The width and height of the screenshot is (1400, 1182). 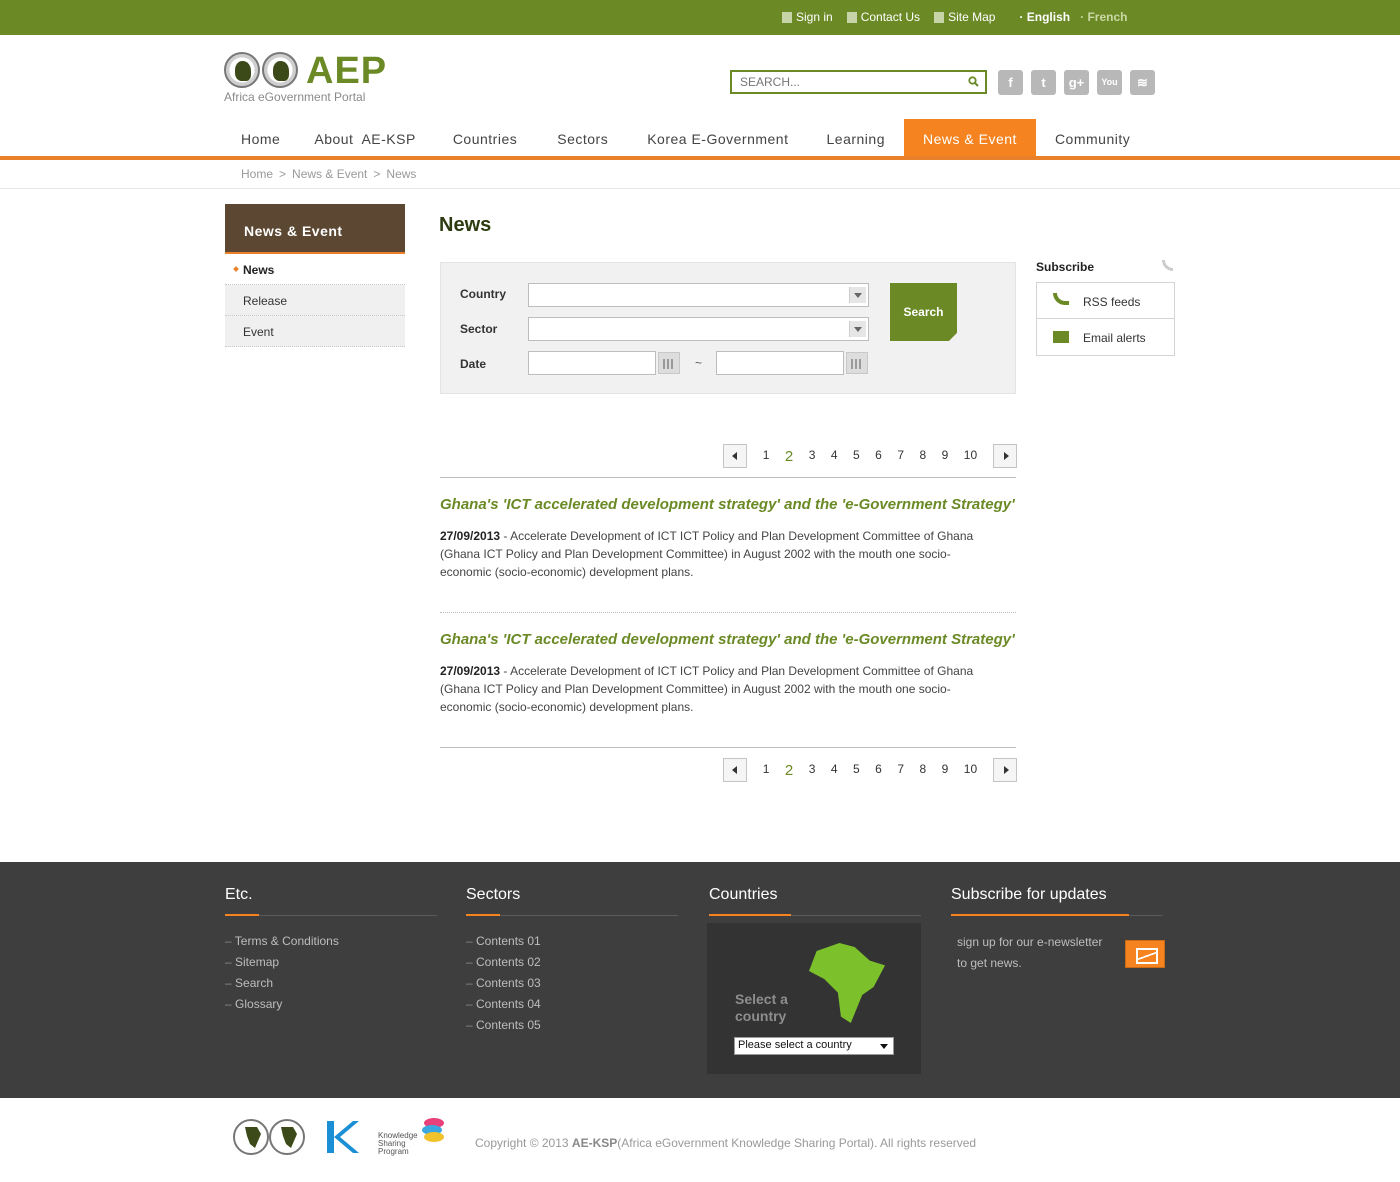 I want to click on footer-countries: Countries, so click(x=815, y=901).